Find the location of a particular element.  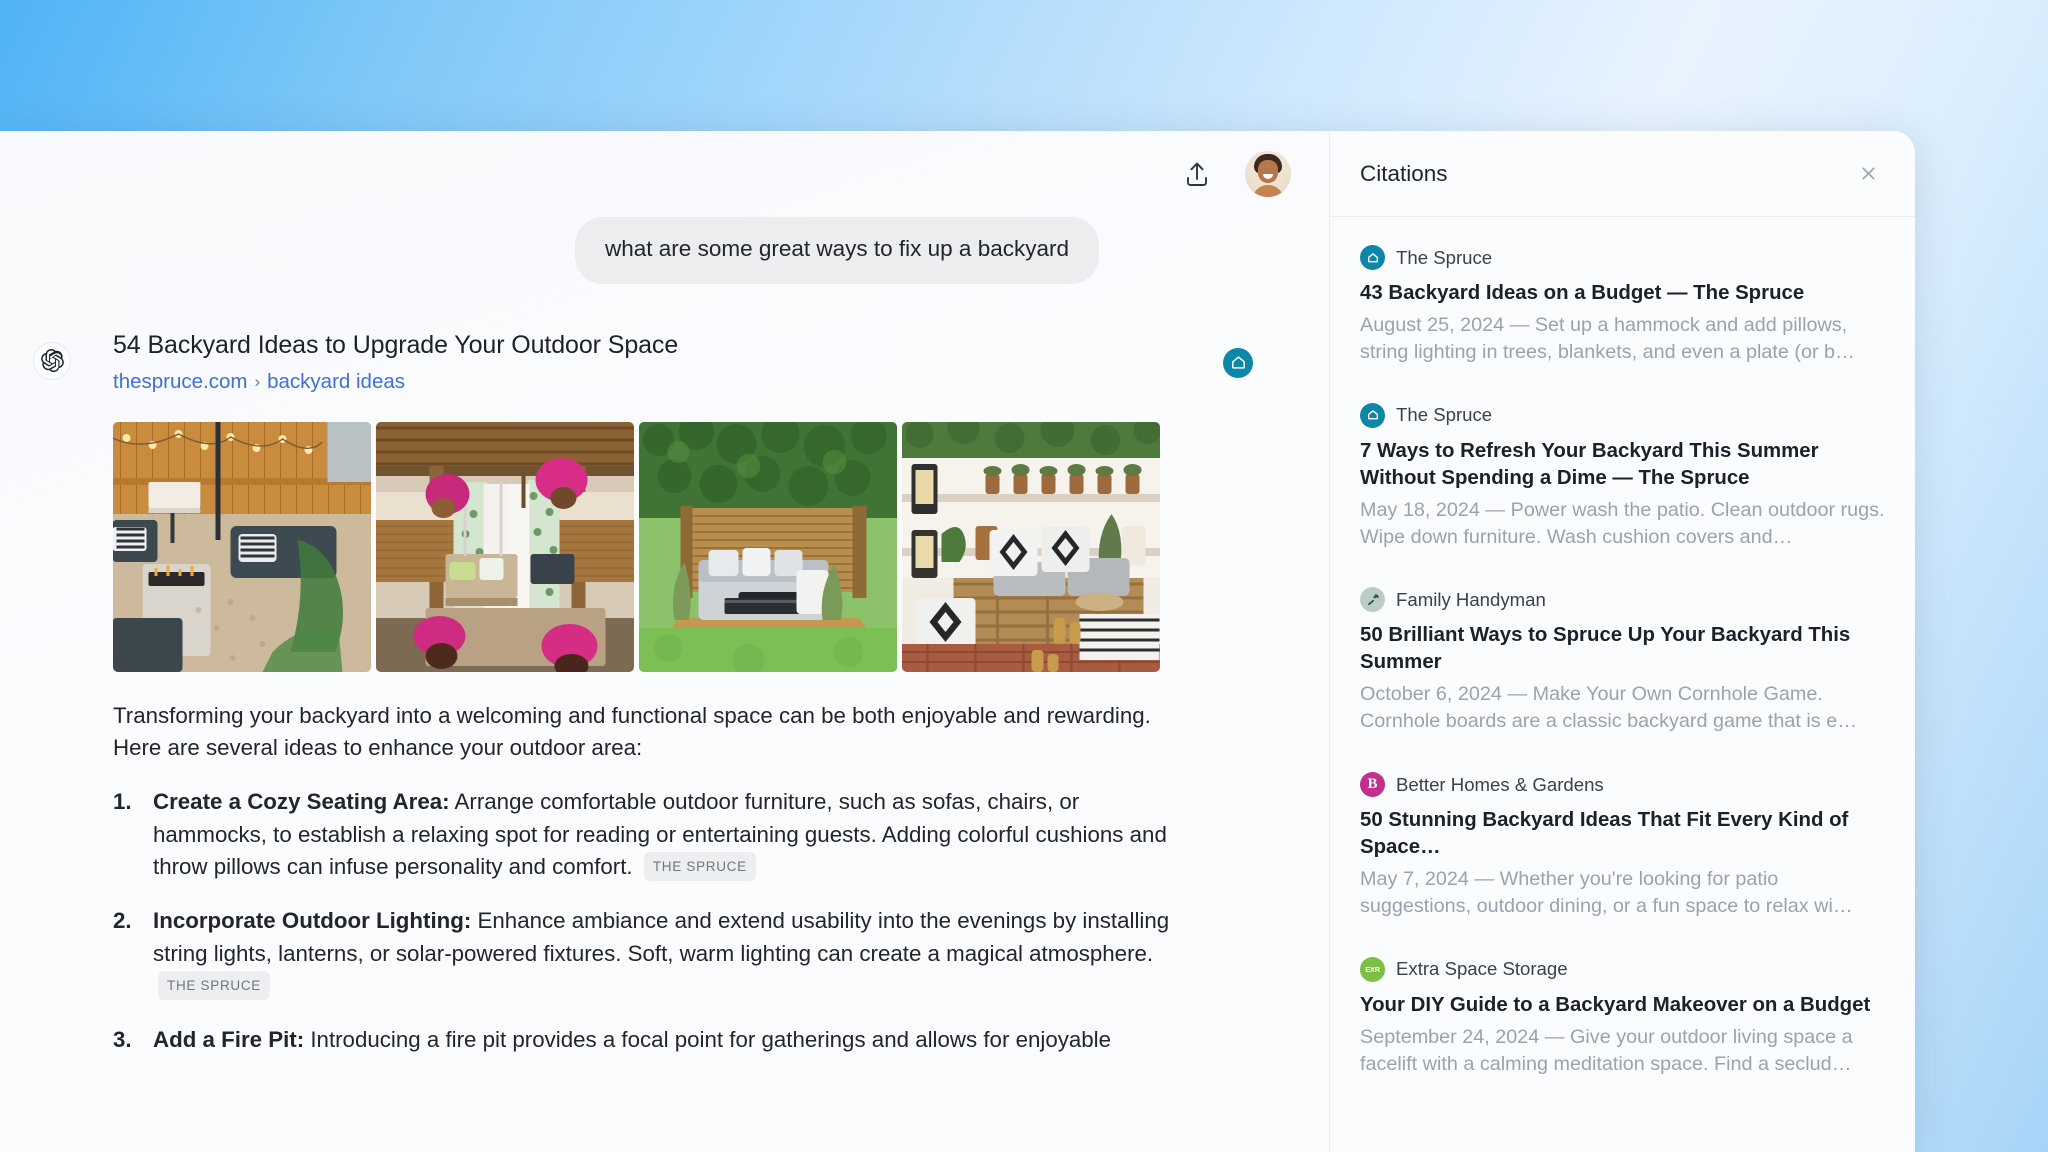

citation-source-row: B Better Homes & Gardens is located at coordinates (1622, 785).